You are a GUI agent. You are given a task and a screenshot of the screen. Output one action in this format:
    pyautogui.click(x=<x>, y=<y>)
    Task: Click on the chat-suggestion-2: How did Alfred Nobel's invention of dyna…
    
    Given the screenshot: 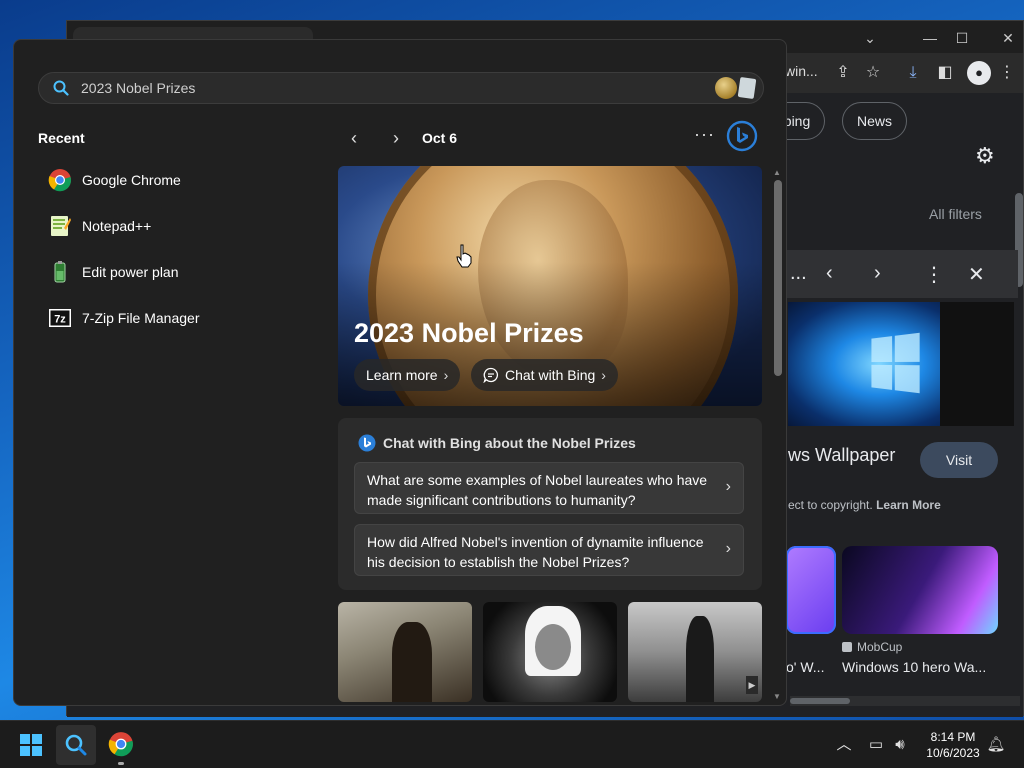 What is the action you would take?
    pyautogui.click(x=549, y=550)
    